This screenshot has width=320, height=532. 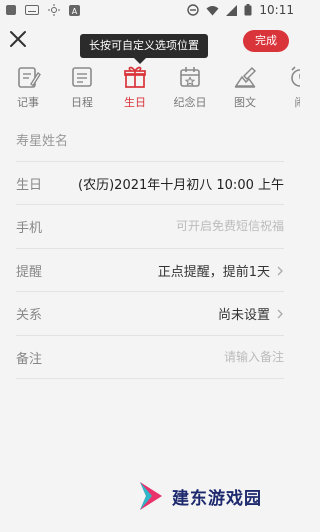 I want to click on tab-schedule: 日程, so click(x=82, y=87).